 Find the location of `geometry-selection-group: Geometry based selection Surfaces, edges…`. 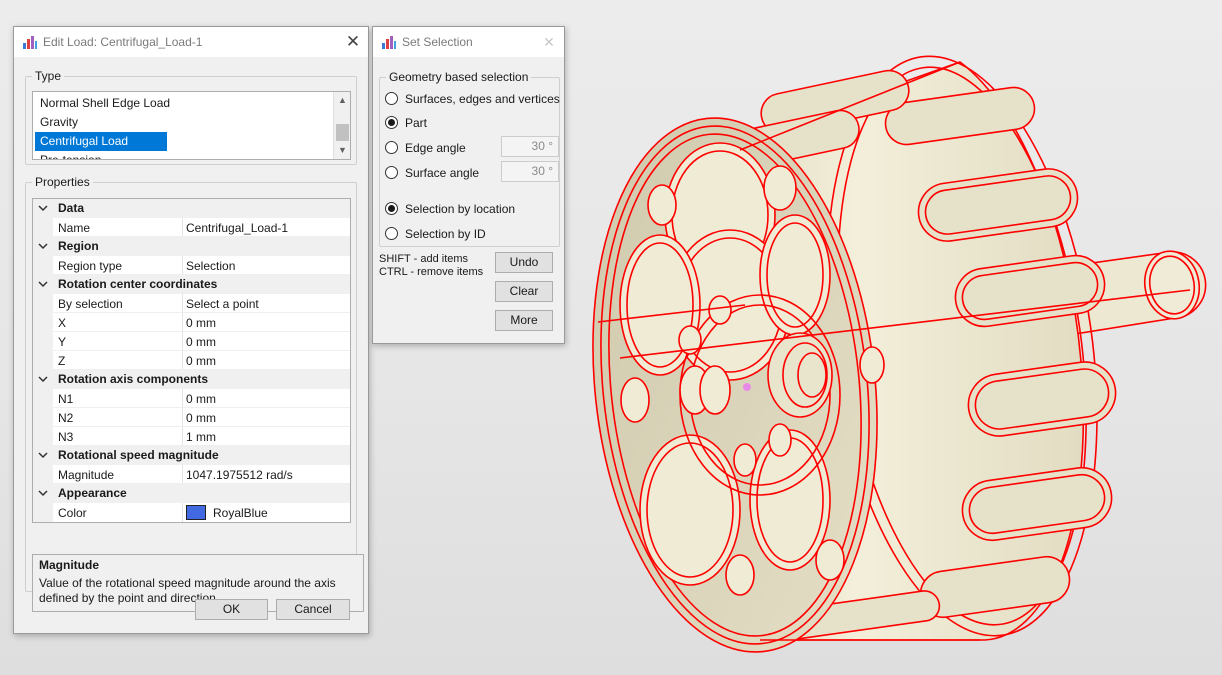

geometry-selection-group: Geometry based selection Surfaces, edges… is located at coordinates (469, 158).